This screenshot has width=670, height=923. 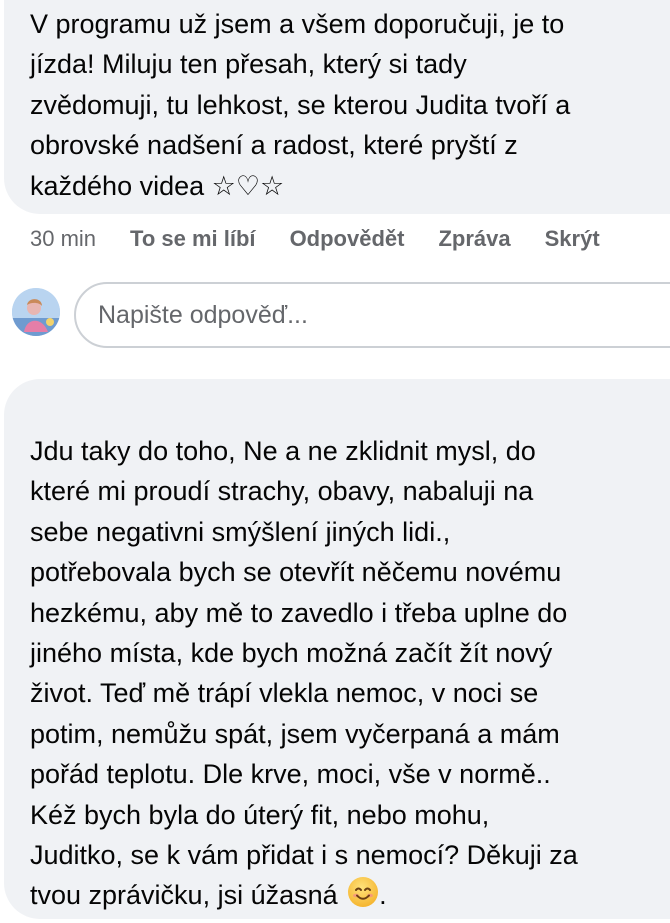 What do you see at coordinates (572, 239) in the screenshot?
I see `hide-button: Skrýt` at bounding box center [572, 239].